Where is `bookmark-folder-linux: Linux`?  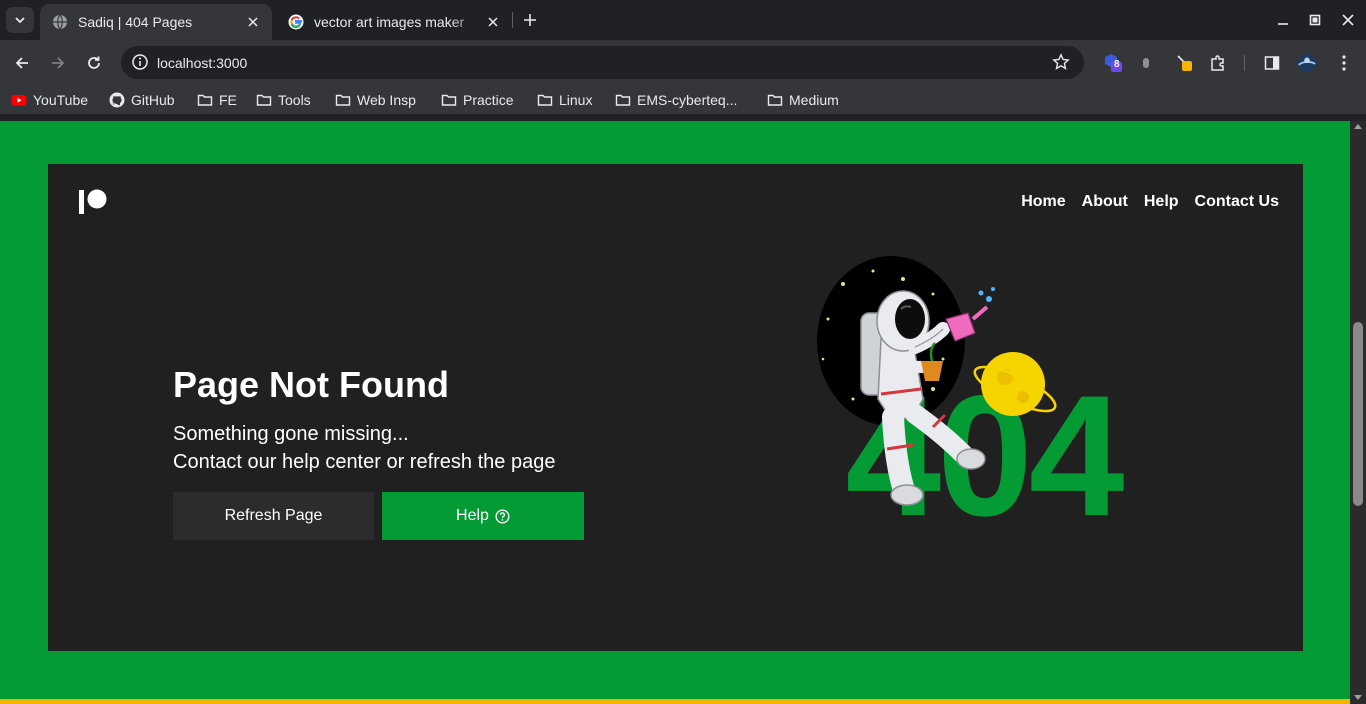 bookmark-folder-linux: Linux is located at coordinates (564, 100).